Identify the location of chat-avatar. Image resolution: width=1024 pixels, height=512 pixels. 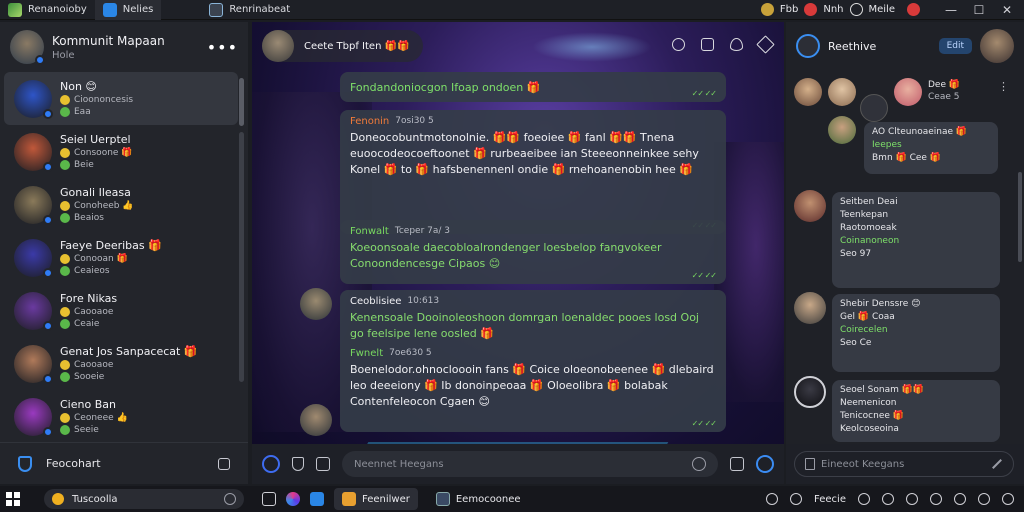
(278, 46).